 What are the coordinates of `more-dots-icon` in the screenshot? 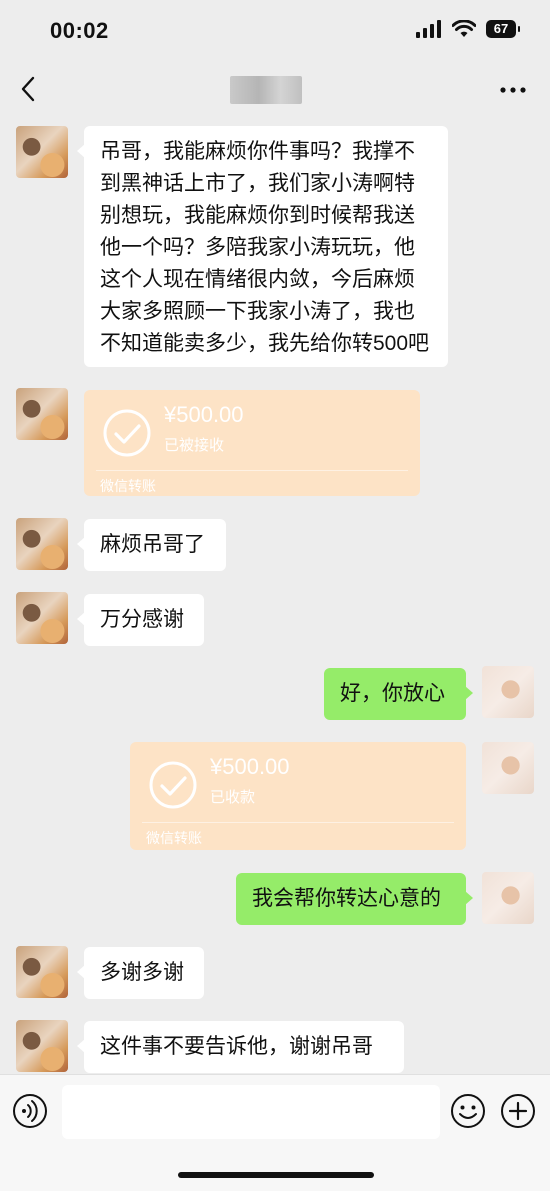 It's located at (513, 90).